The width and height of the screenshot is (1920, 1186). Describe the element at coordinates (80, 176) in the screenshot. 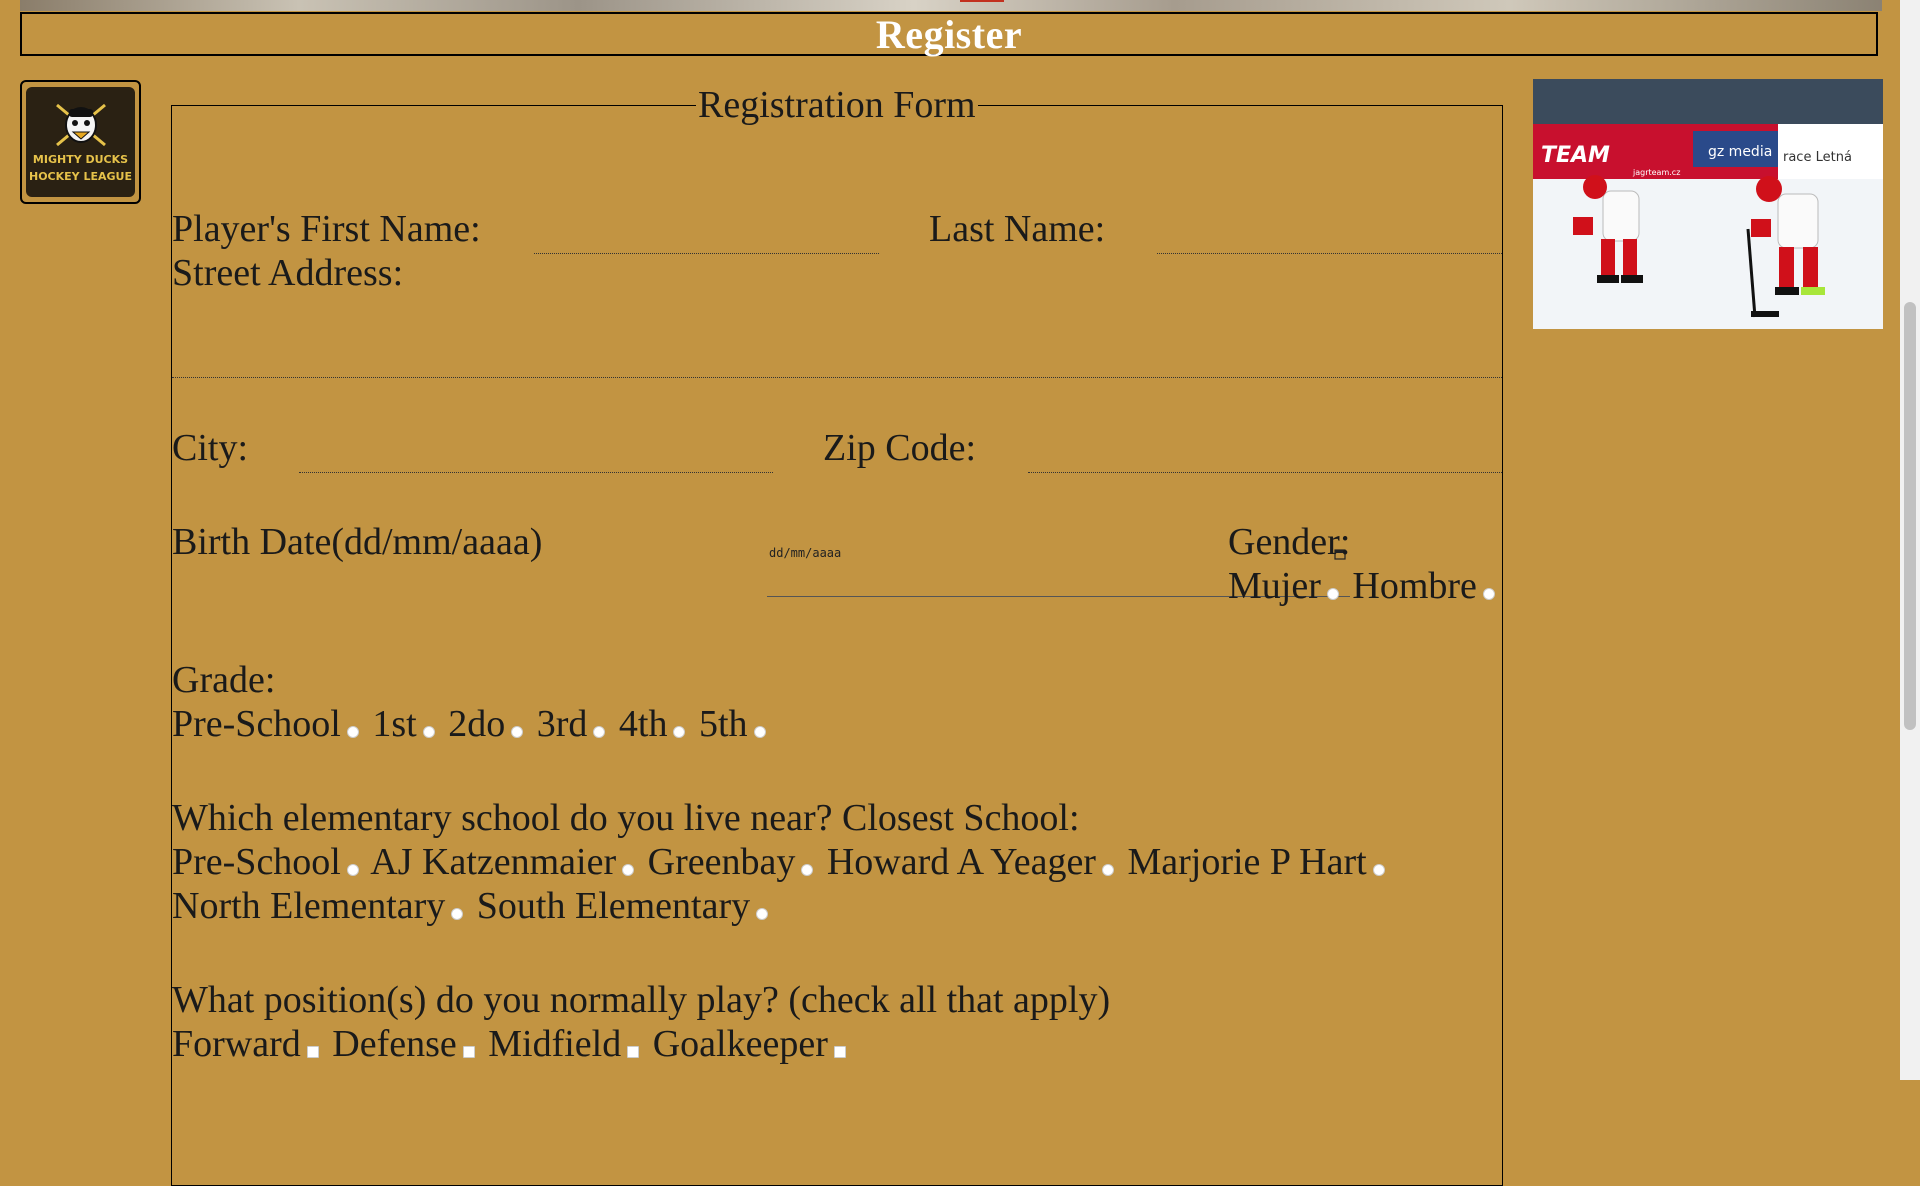

I see `logo-text-line2: HOCKEY LEAGUE` at that location.